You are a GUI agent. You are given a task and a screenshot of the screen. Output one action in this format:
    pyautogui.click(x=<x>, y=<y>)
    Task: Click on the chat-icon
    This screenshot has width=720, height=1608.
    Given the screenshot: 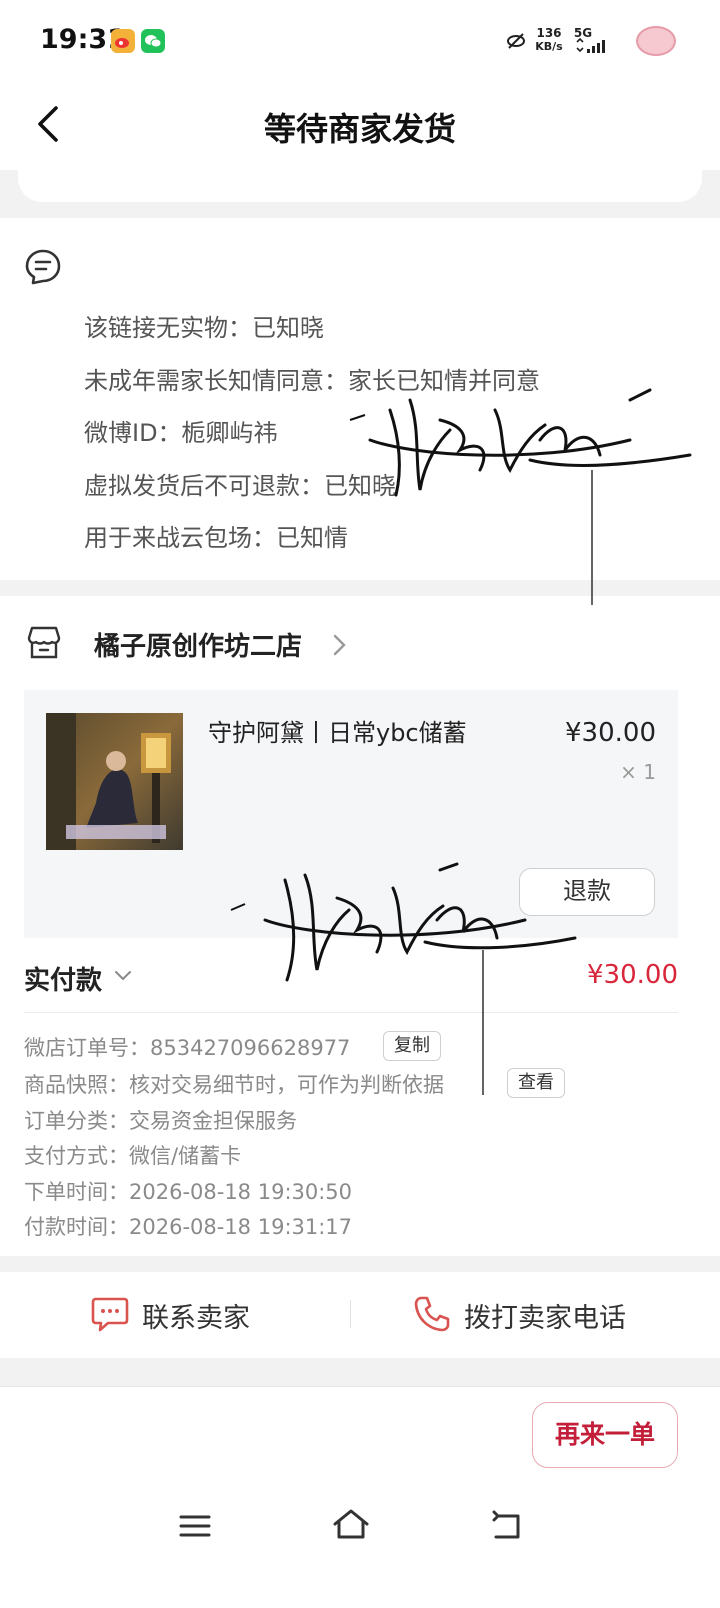 What is the action you would take?
    pyautogui.click(x=110, y=1314)
    